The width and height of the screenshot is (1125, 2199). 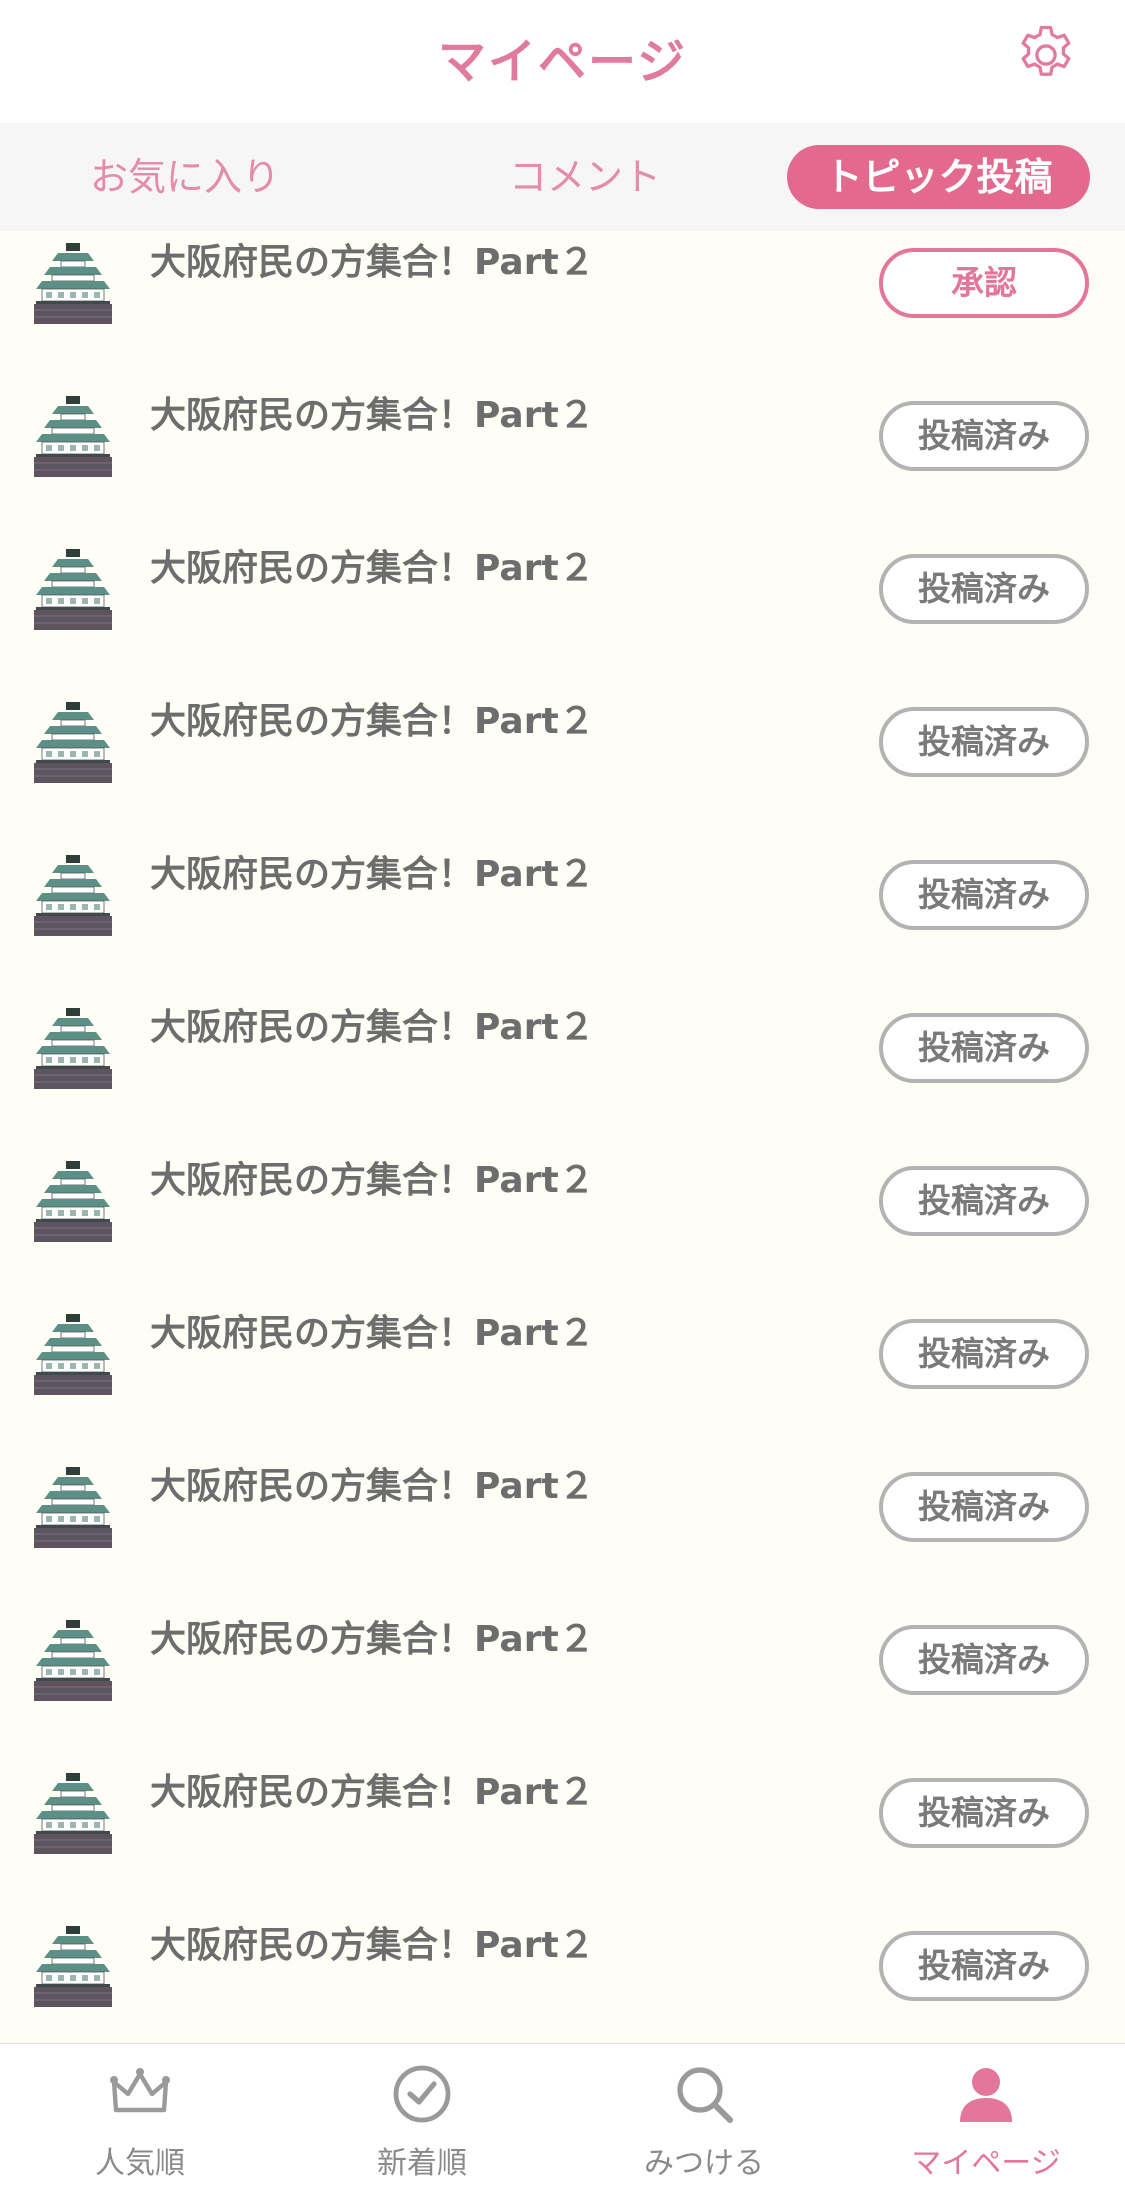 I want to click on nav-newest: 新着順, so click(x=422, y=2122).